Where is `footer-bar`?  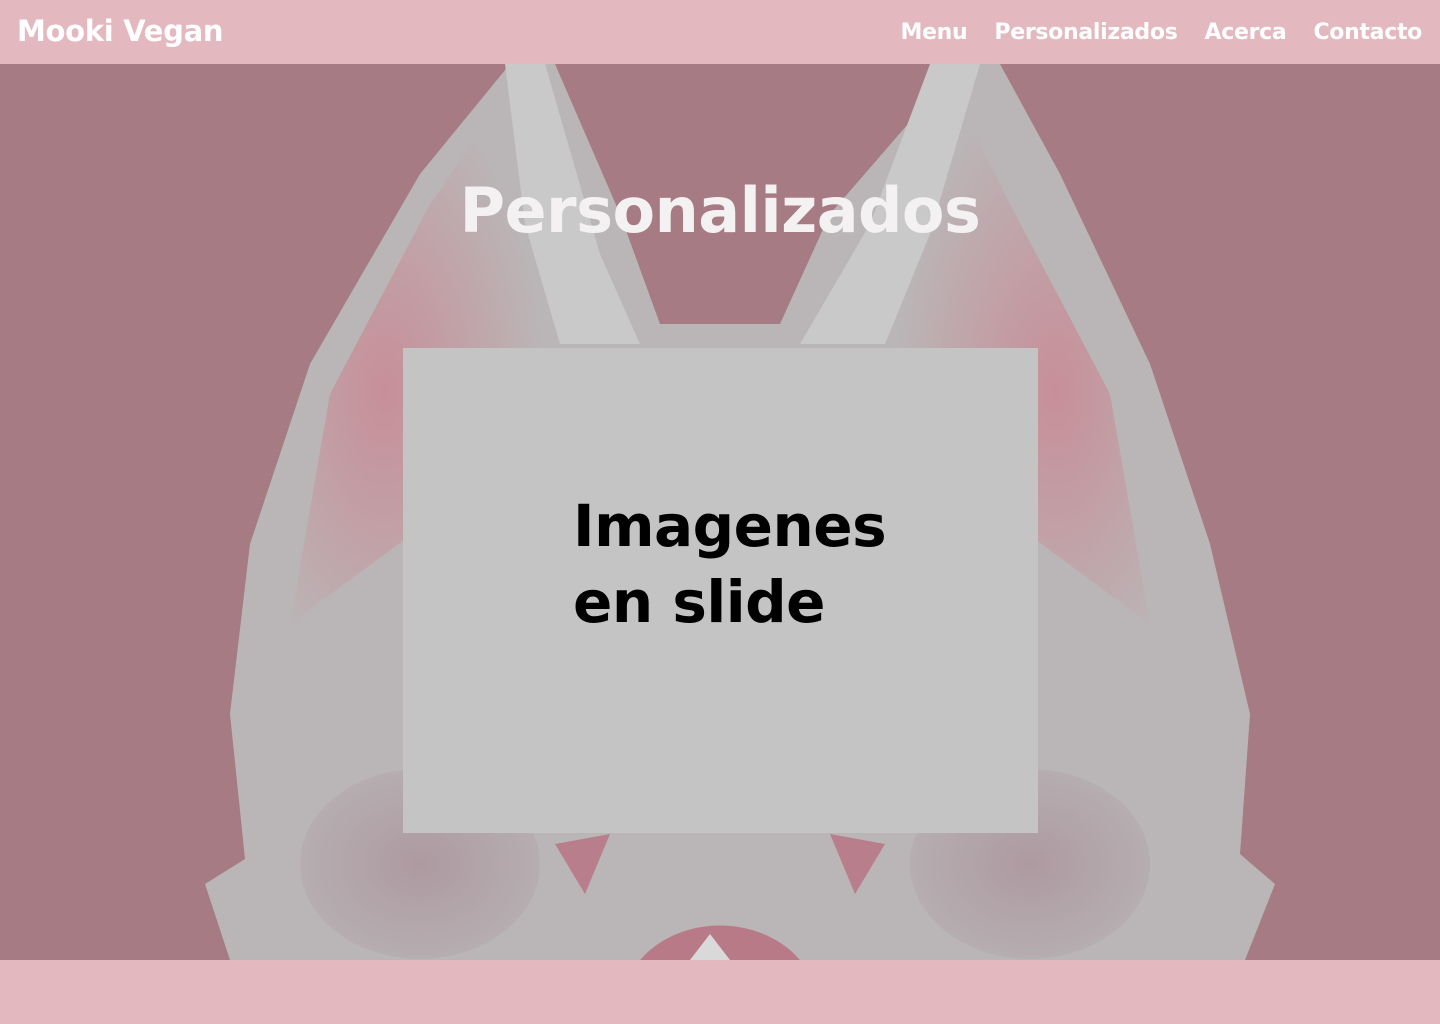 footer-bar is located at coordinates (720, 992).